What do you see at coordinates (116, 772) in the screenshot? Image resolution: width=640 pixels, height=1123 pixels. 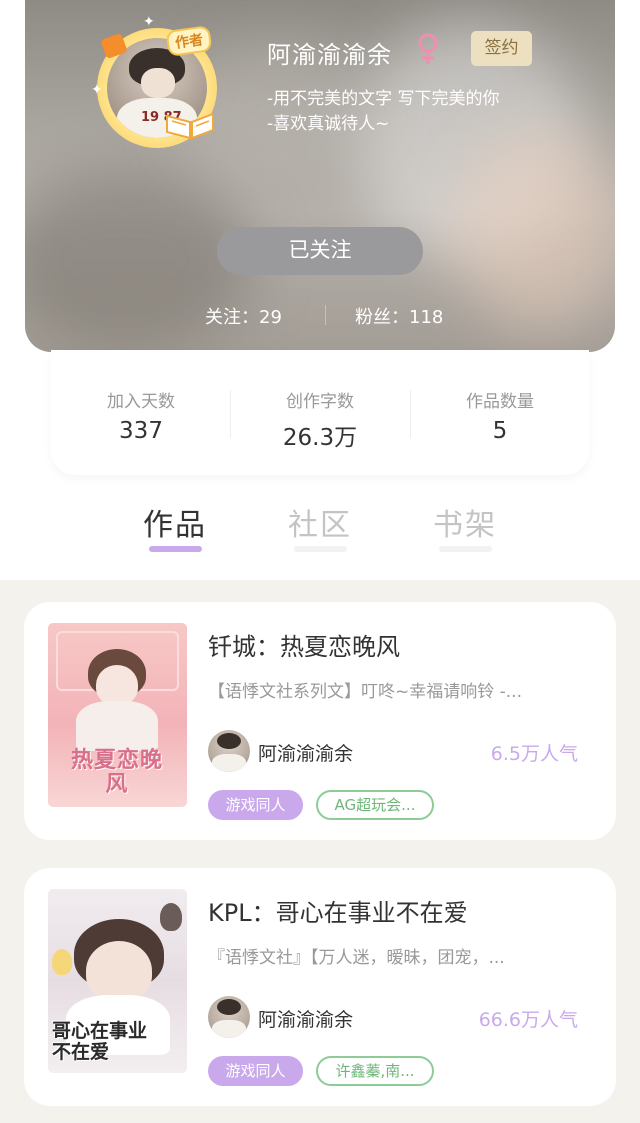 I see `cover-title: 热夏恋晚风` at bounding box center [116, 772].